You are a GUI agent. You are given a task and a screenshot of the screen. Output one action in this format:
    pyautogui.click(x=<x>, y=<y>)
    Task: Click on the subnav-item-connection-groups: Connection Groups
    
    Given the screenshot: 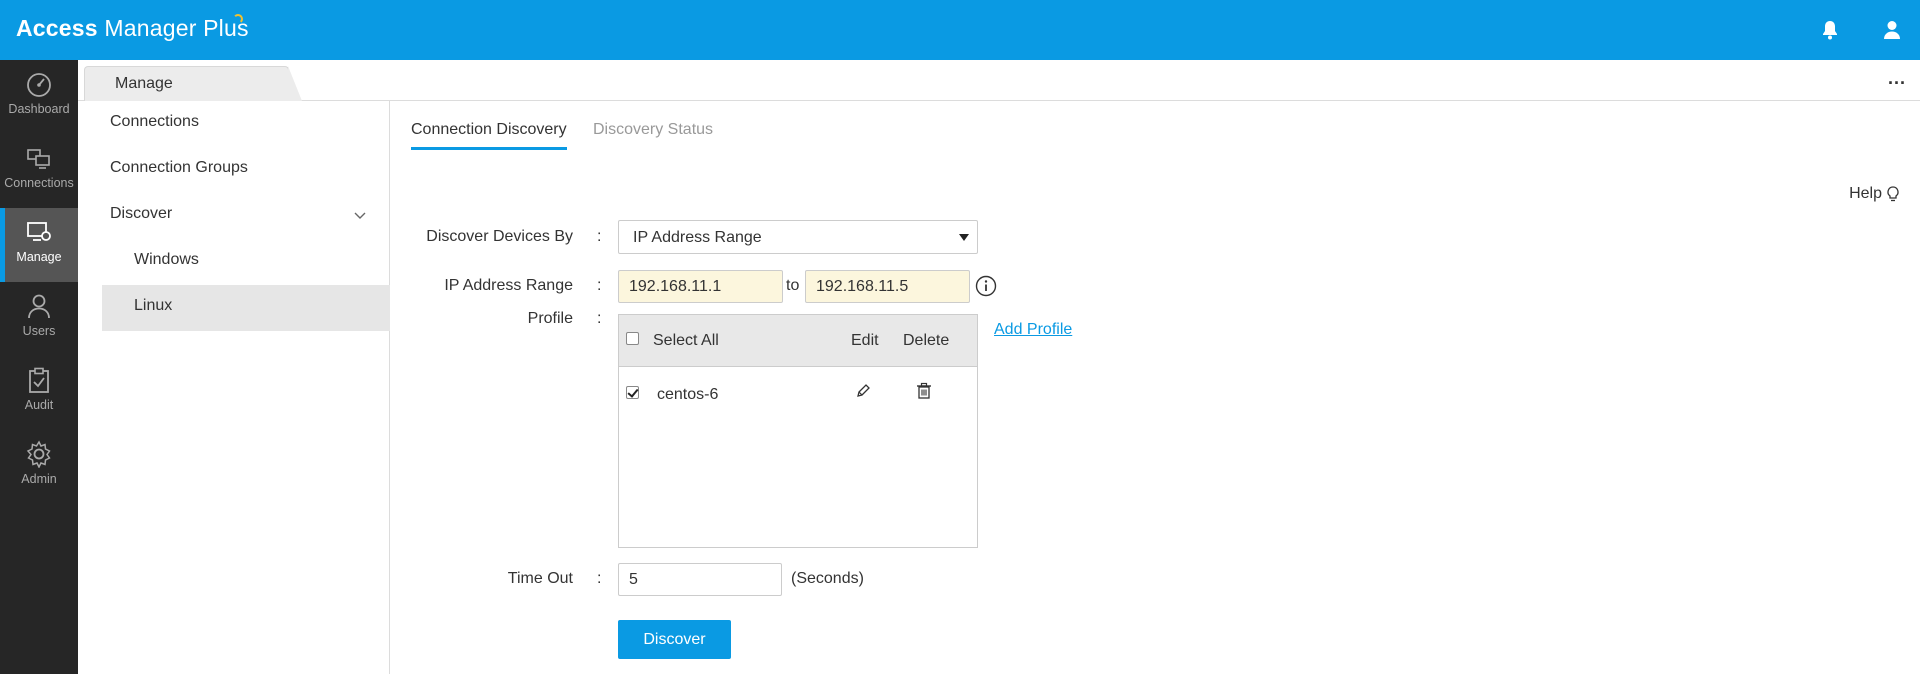 What is the action you would take?
    pyautogui.click(x=246, y=170)
    